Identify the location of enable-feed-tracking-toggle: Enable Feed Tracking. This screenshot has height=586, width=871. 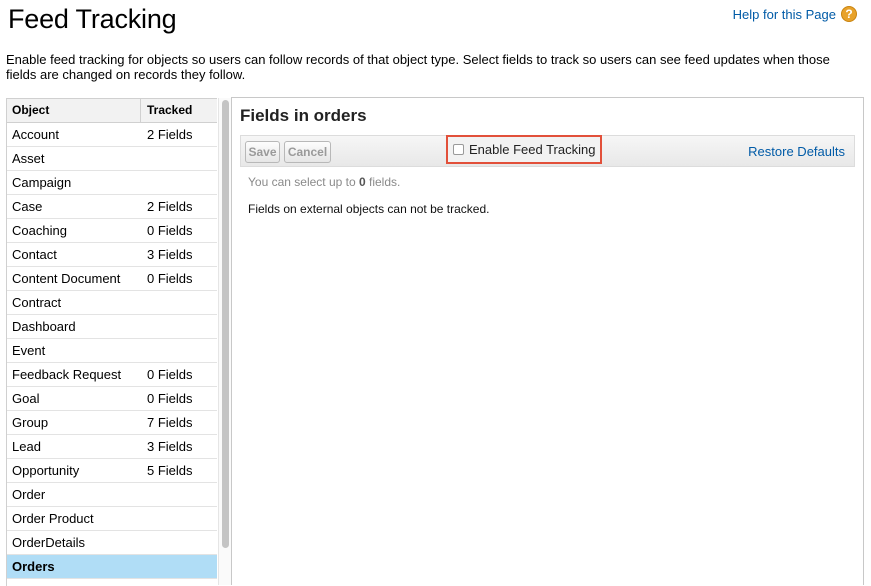
(524, 149).